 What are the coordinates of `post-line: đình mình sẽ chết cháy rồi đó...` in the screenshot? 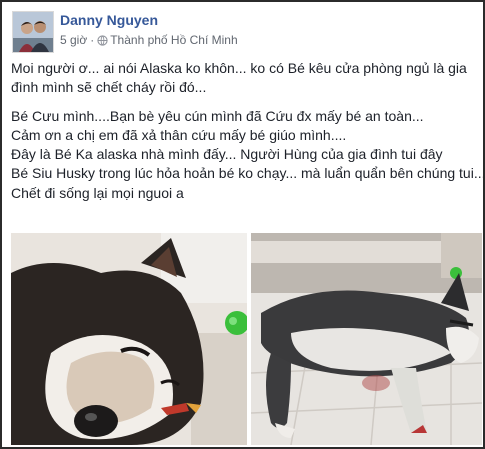 It's located at (109, 87).